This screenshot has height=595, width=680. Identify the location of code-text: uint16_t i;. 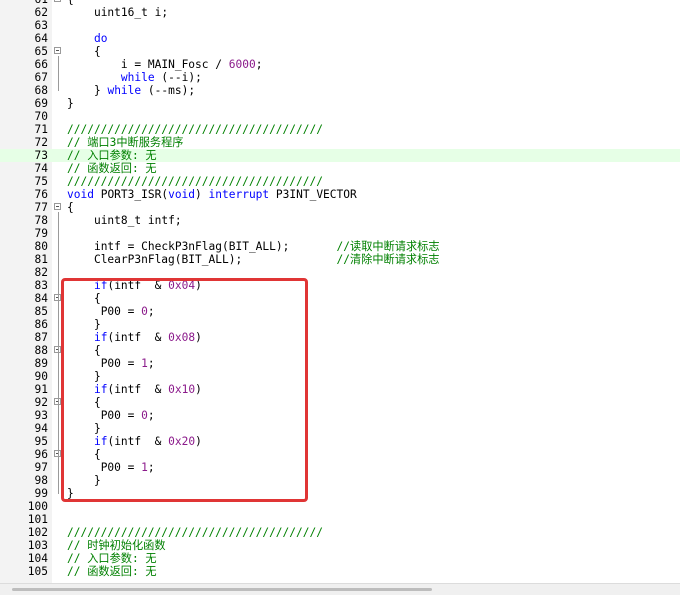
(131, 12).